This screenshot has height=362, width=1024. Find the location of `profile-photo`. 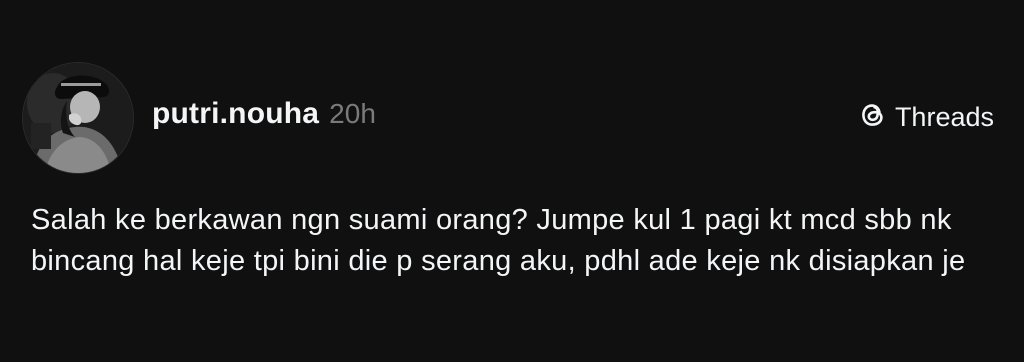

profile-photo is located at coordinates (78, 118).